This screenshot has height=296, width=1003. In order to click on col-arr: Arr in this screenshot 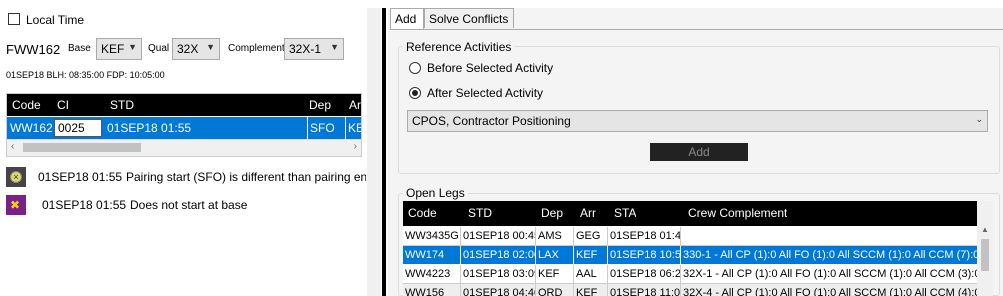, I will do `click(588, 213)`.